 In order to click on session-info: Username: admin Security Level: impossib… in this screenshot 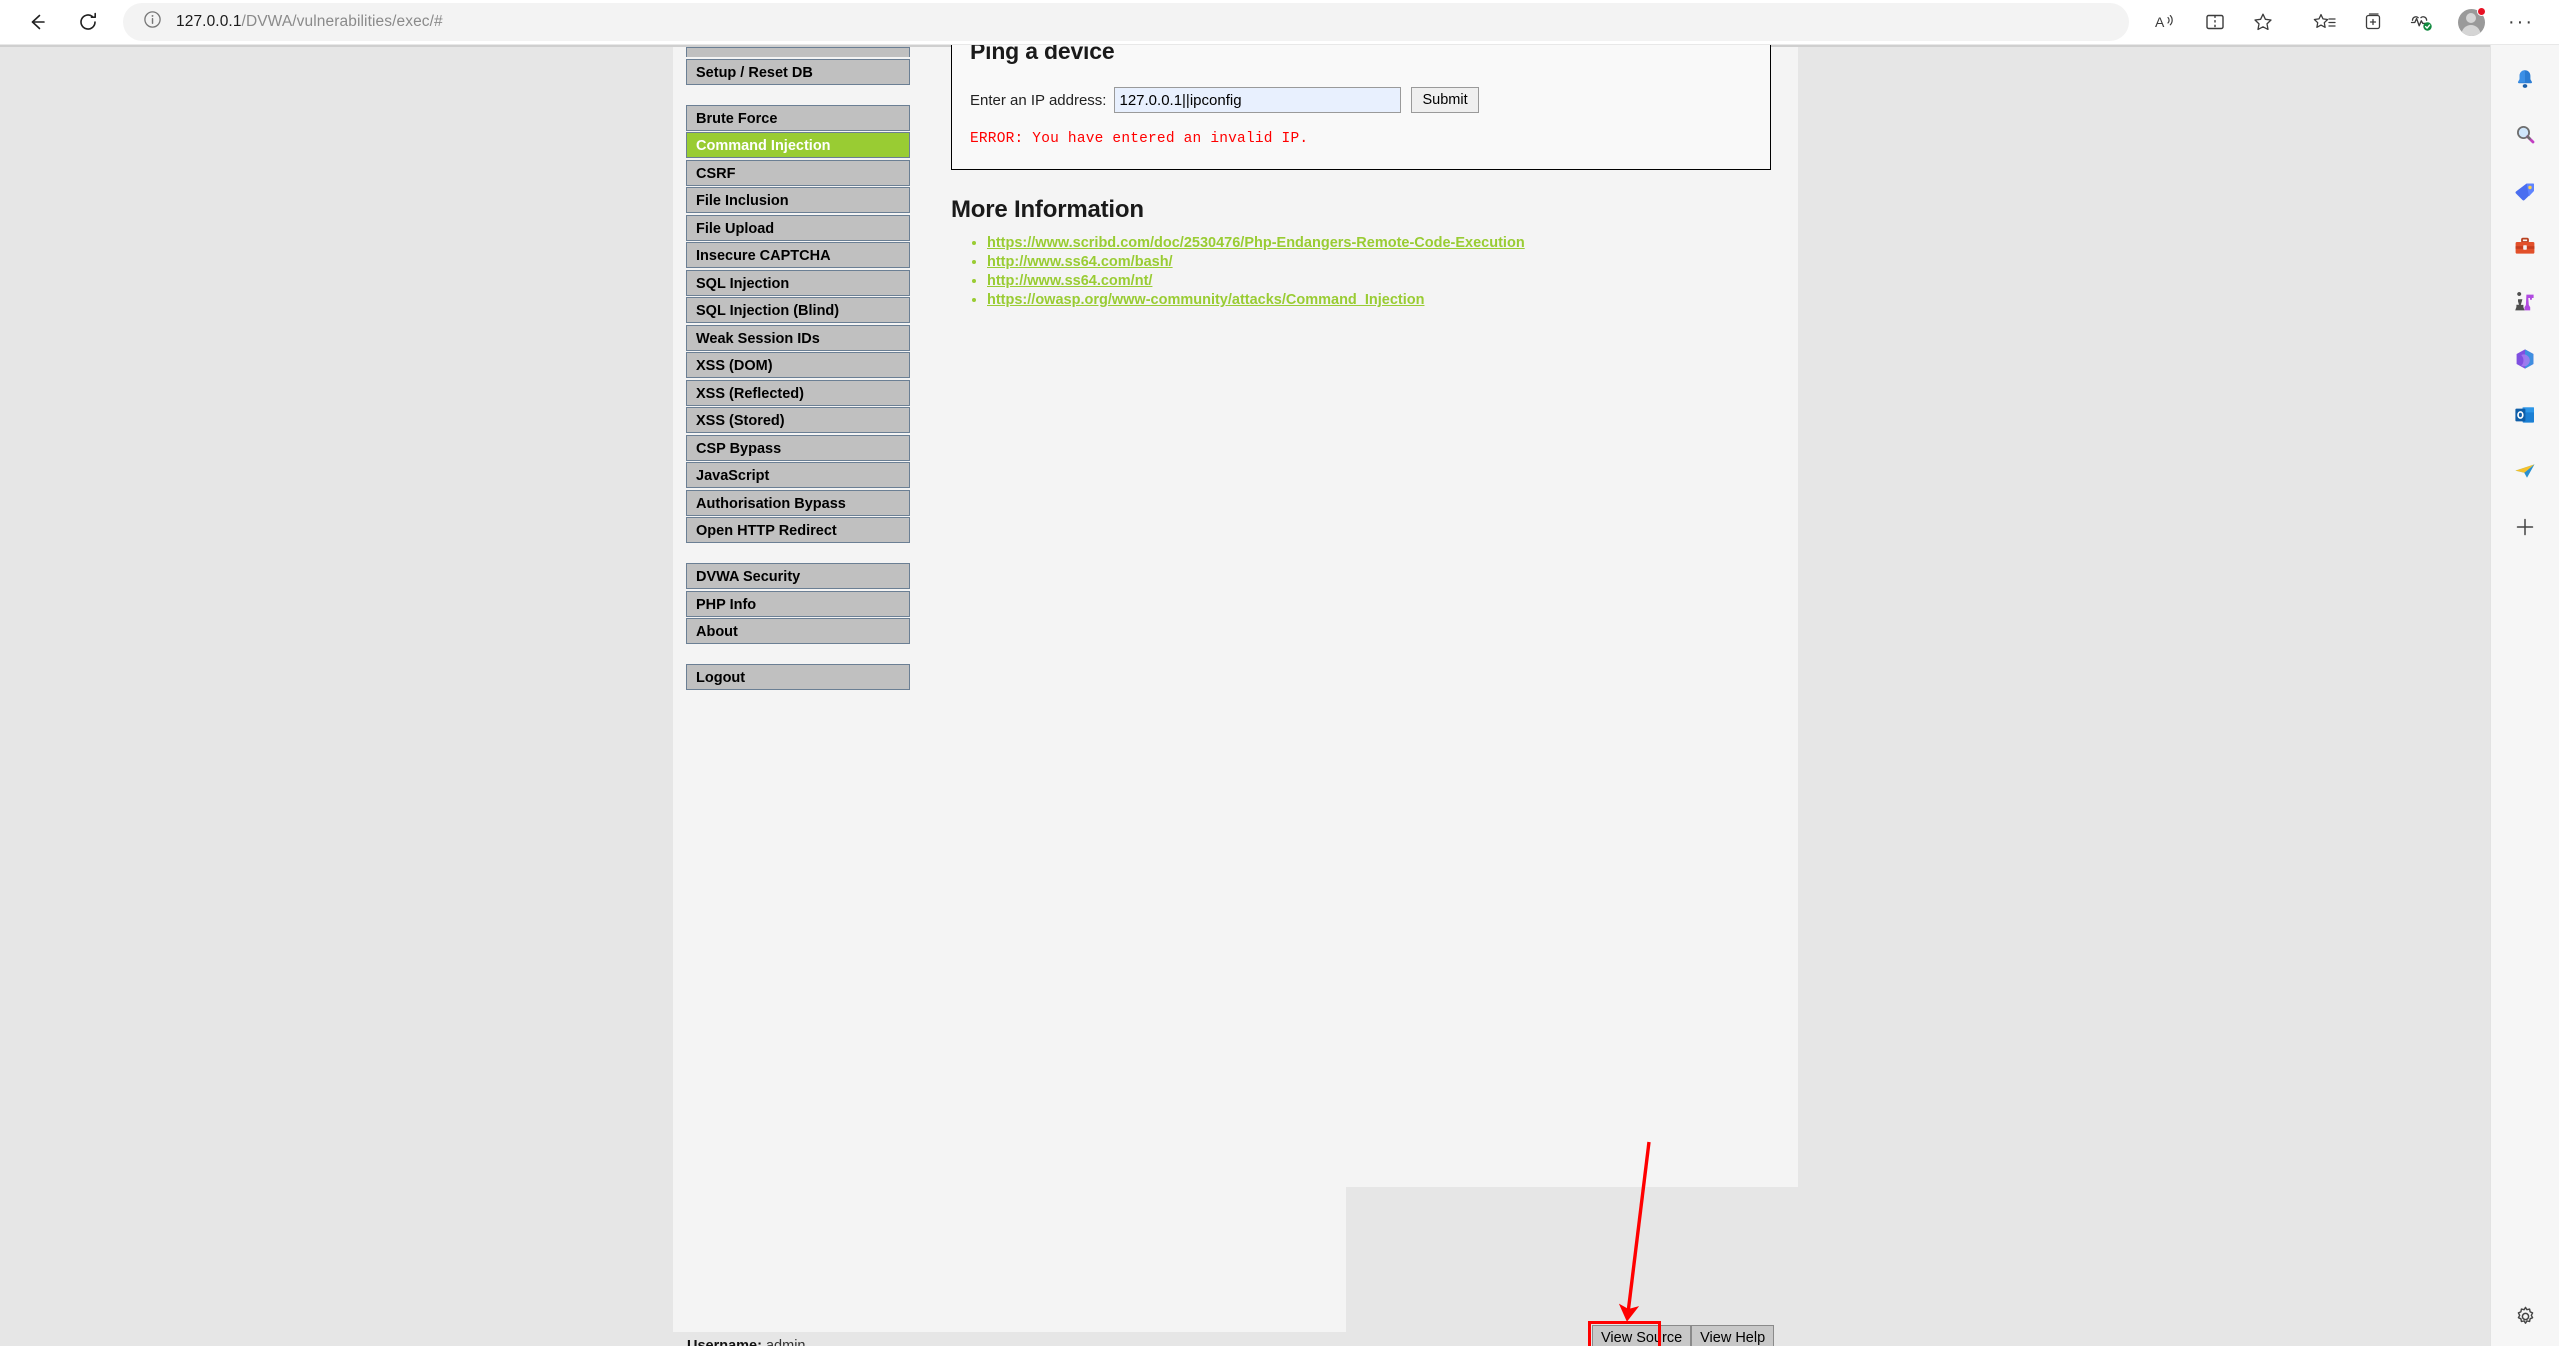, I will do `click(775, 1341)`.